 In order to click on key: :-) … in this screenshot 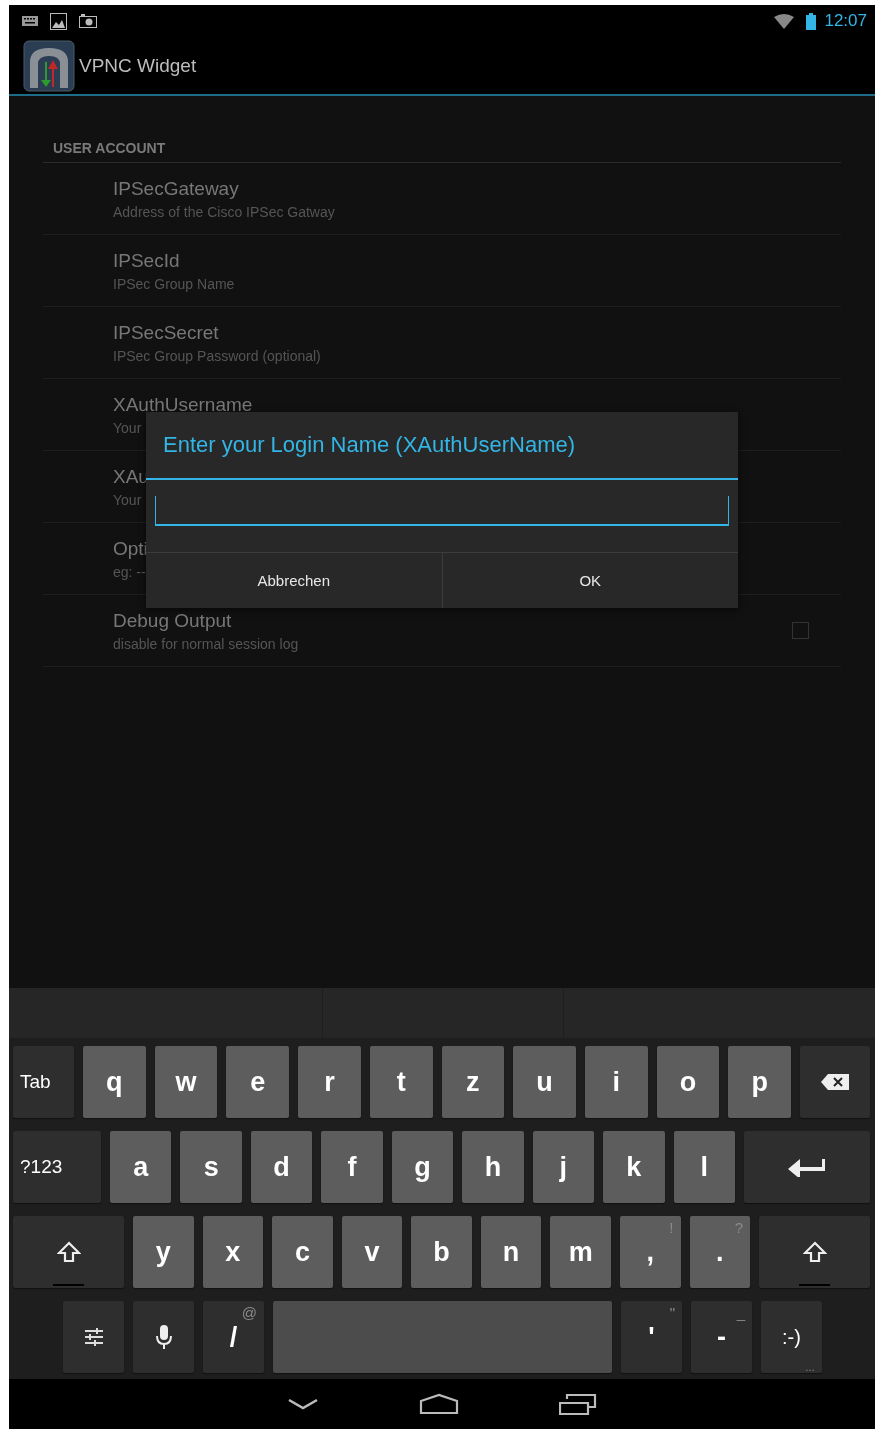, I will do `click(791, 1337)`.